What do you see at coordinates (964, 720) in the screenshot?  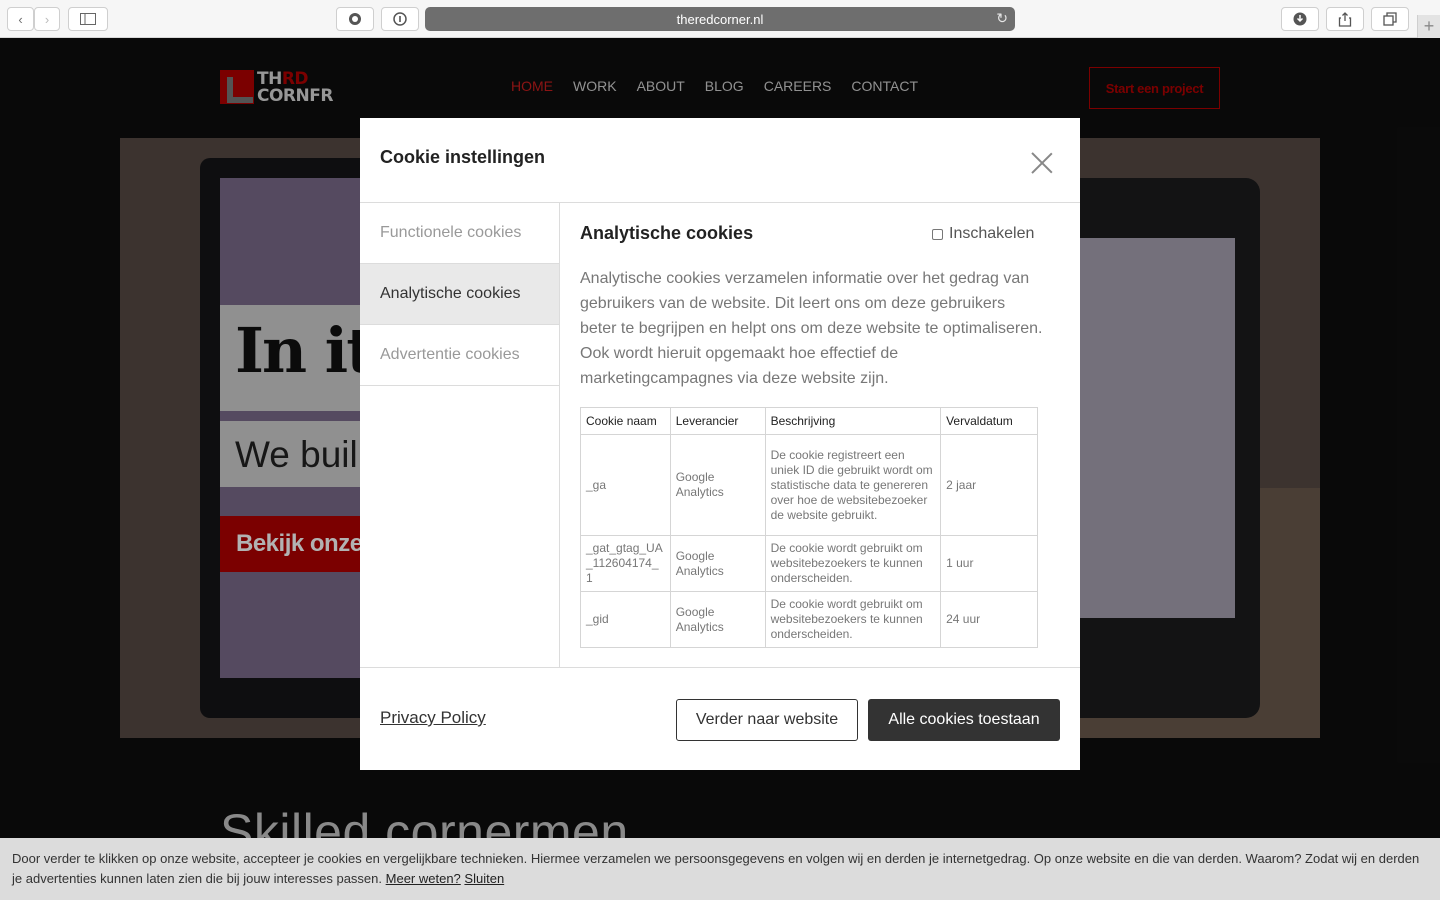 I see `accept-all-cookies-button: Alle cookies toestaan` at bounding box center [964, 720].